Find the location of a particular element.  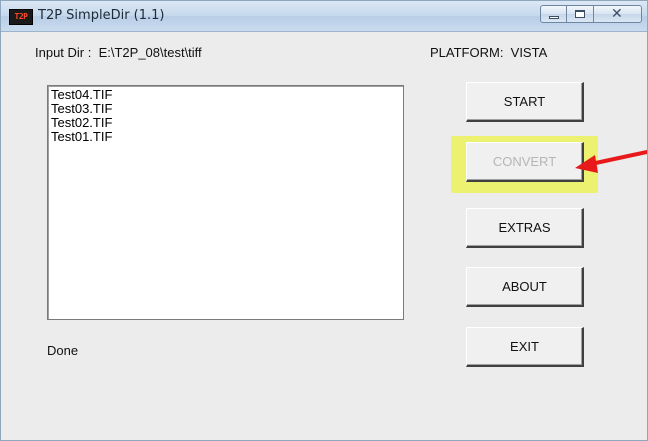

list-item: Test01.TIF is located at coordinates (227, 137).